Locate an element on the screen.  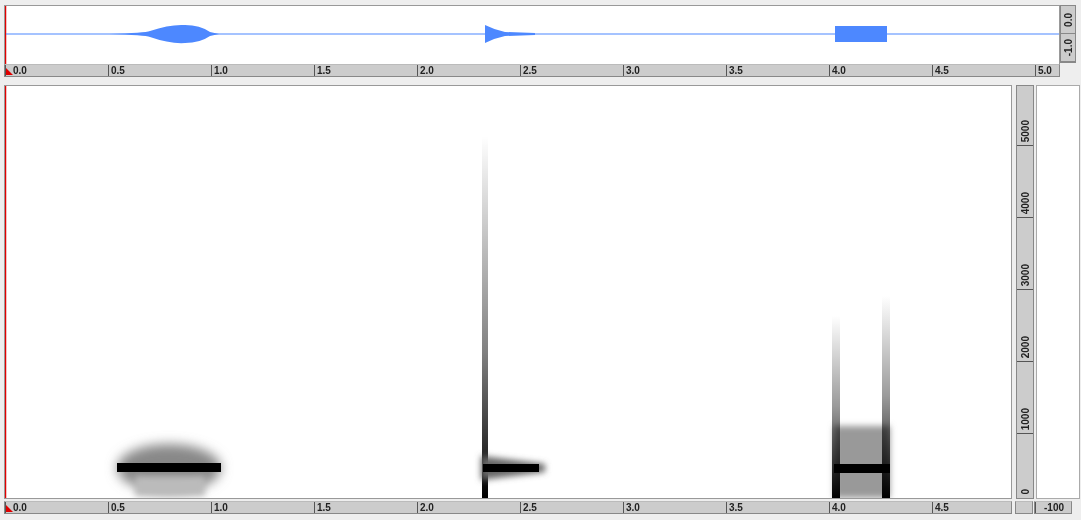
level-tick-label: -100 is located at coordinates (1054, 507).